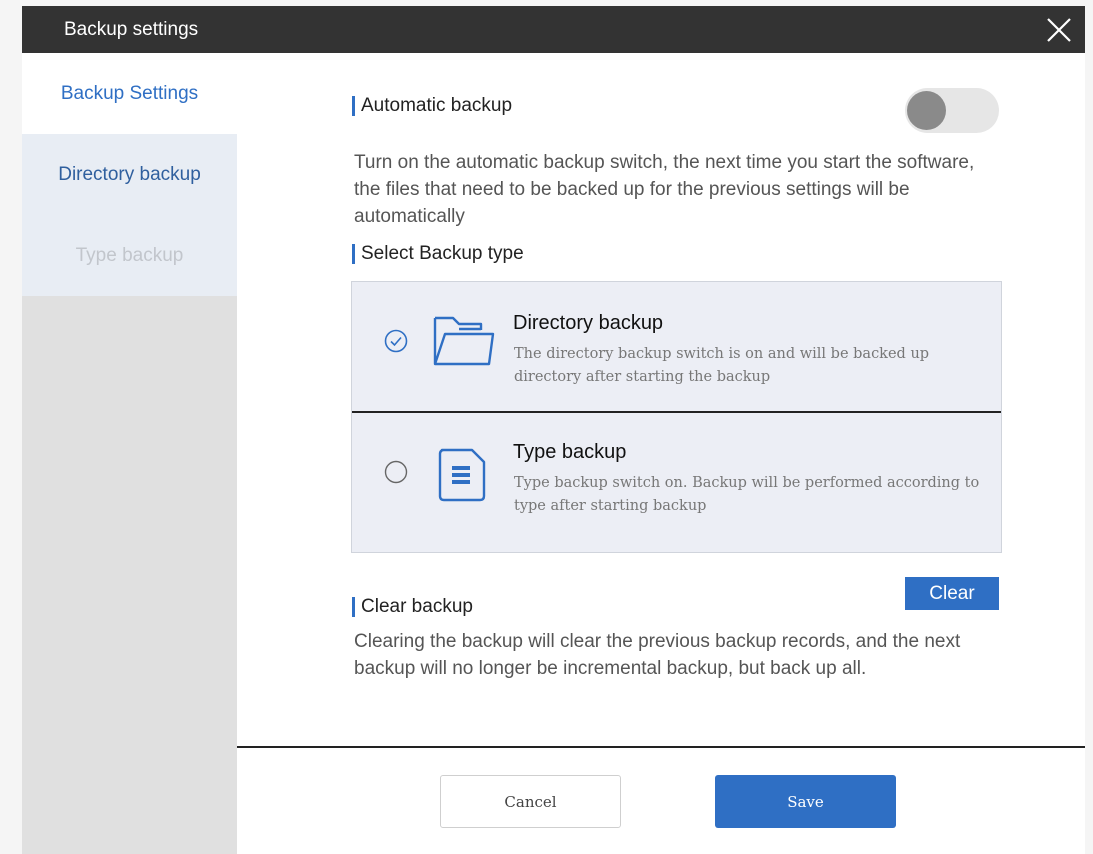 The width and height of the screenshot is (1093, 854). Describe the element at coordinates (588, 323) in the screenshot. I see `option-name: Directory backup` at that location.